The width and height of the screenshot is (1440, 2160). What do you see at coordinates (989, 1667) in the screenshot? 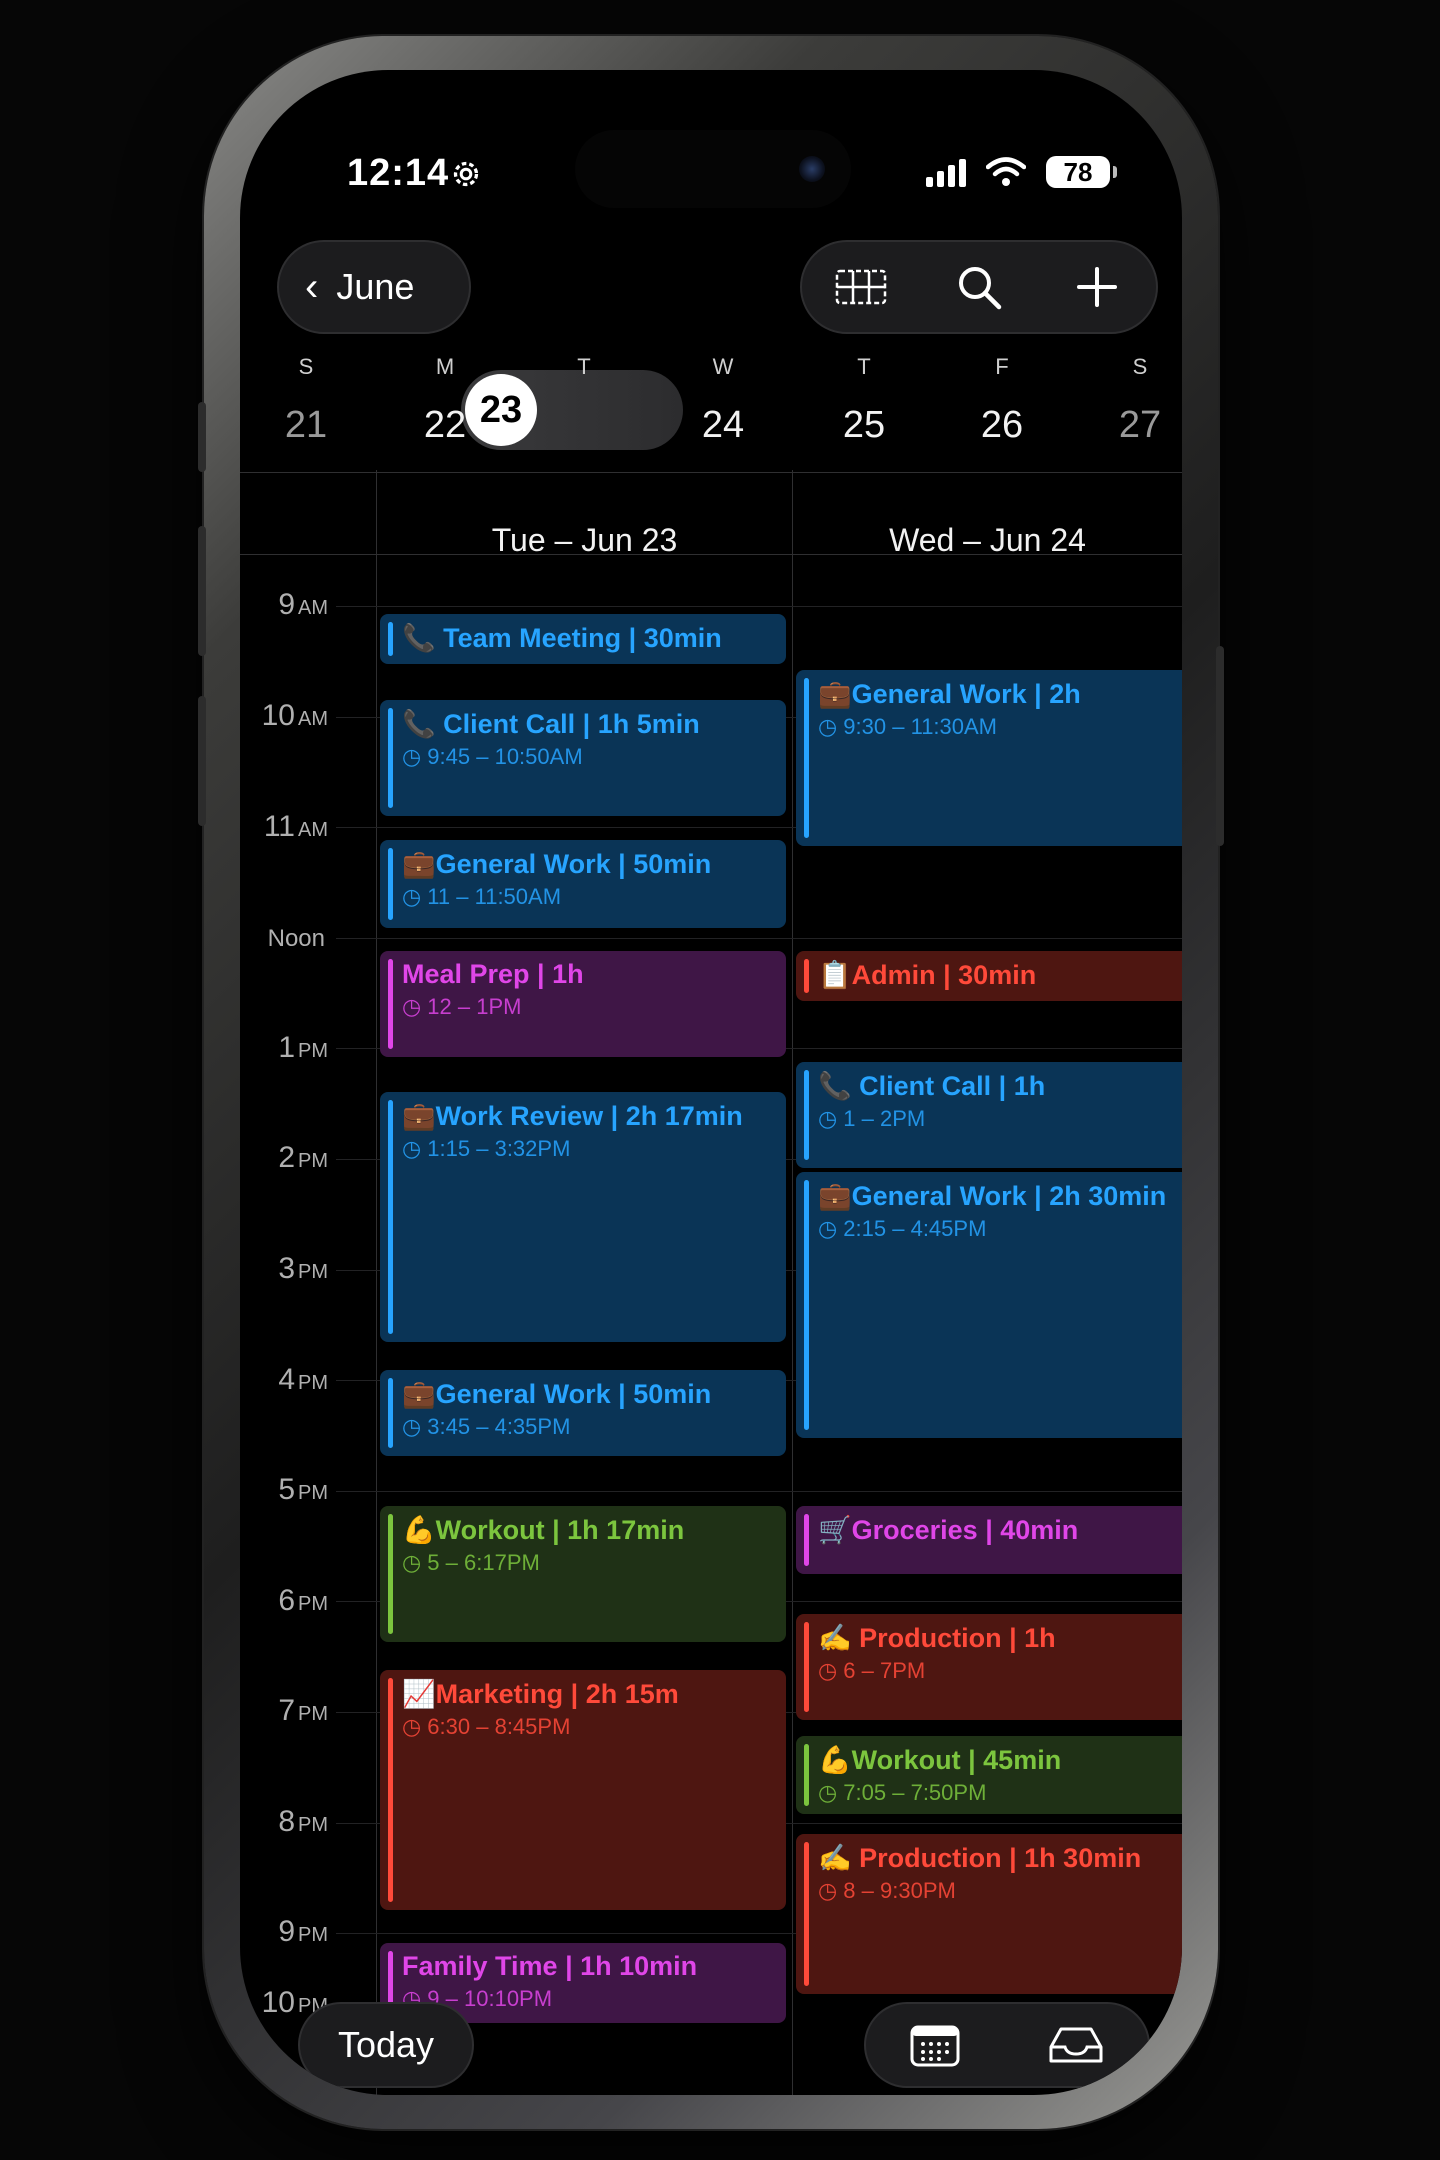
I see `event-production: ✍️ Production | 1h ◷ 6 – 7PM` at bounding box center [989, 1667].